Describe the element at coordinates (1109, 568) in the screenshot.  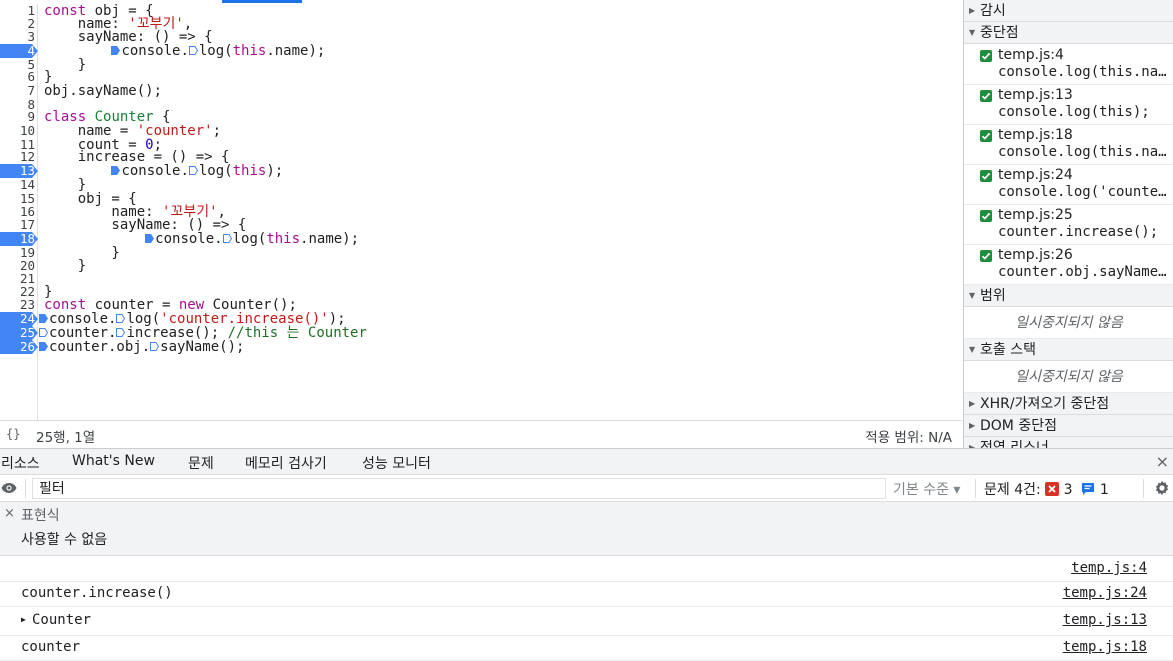
I see `source-link: temp.js:4` at that location.